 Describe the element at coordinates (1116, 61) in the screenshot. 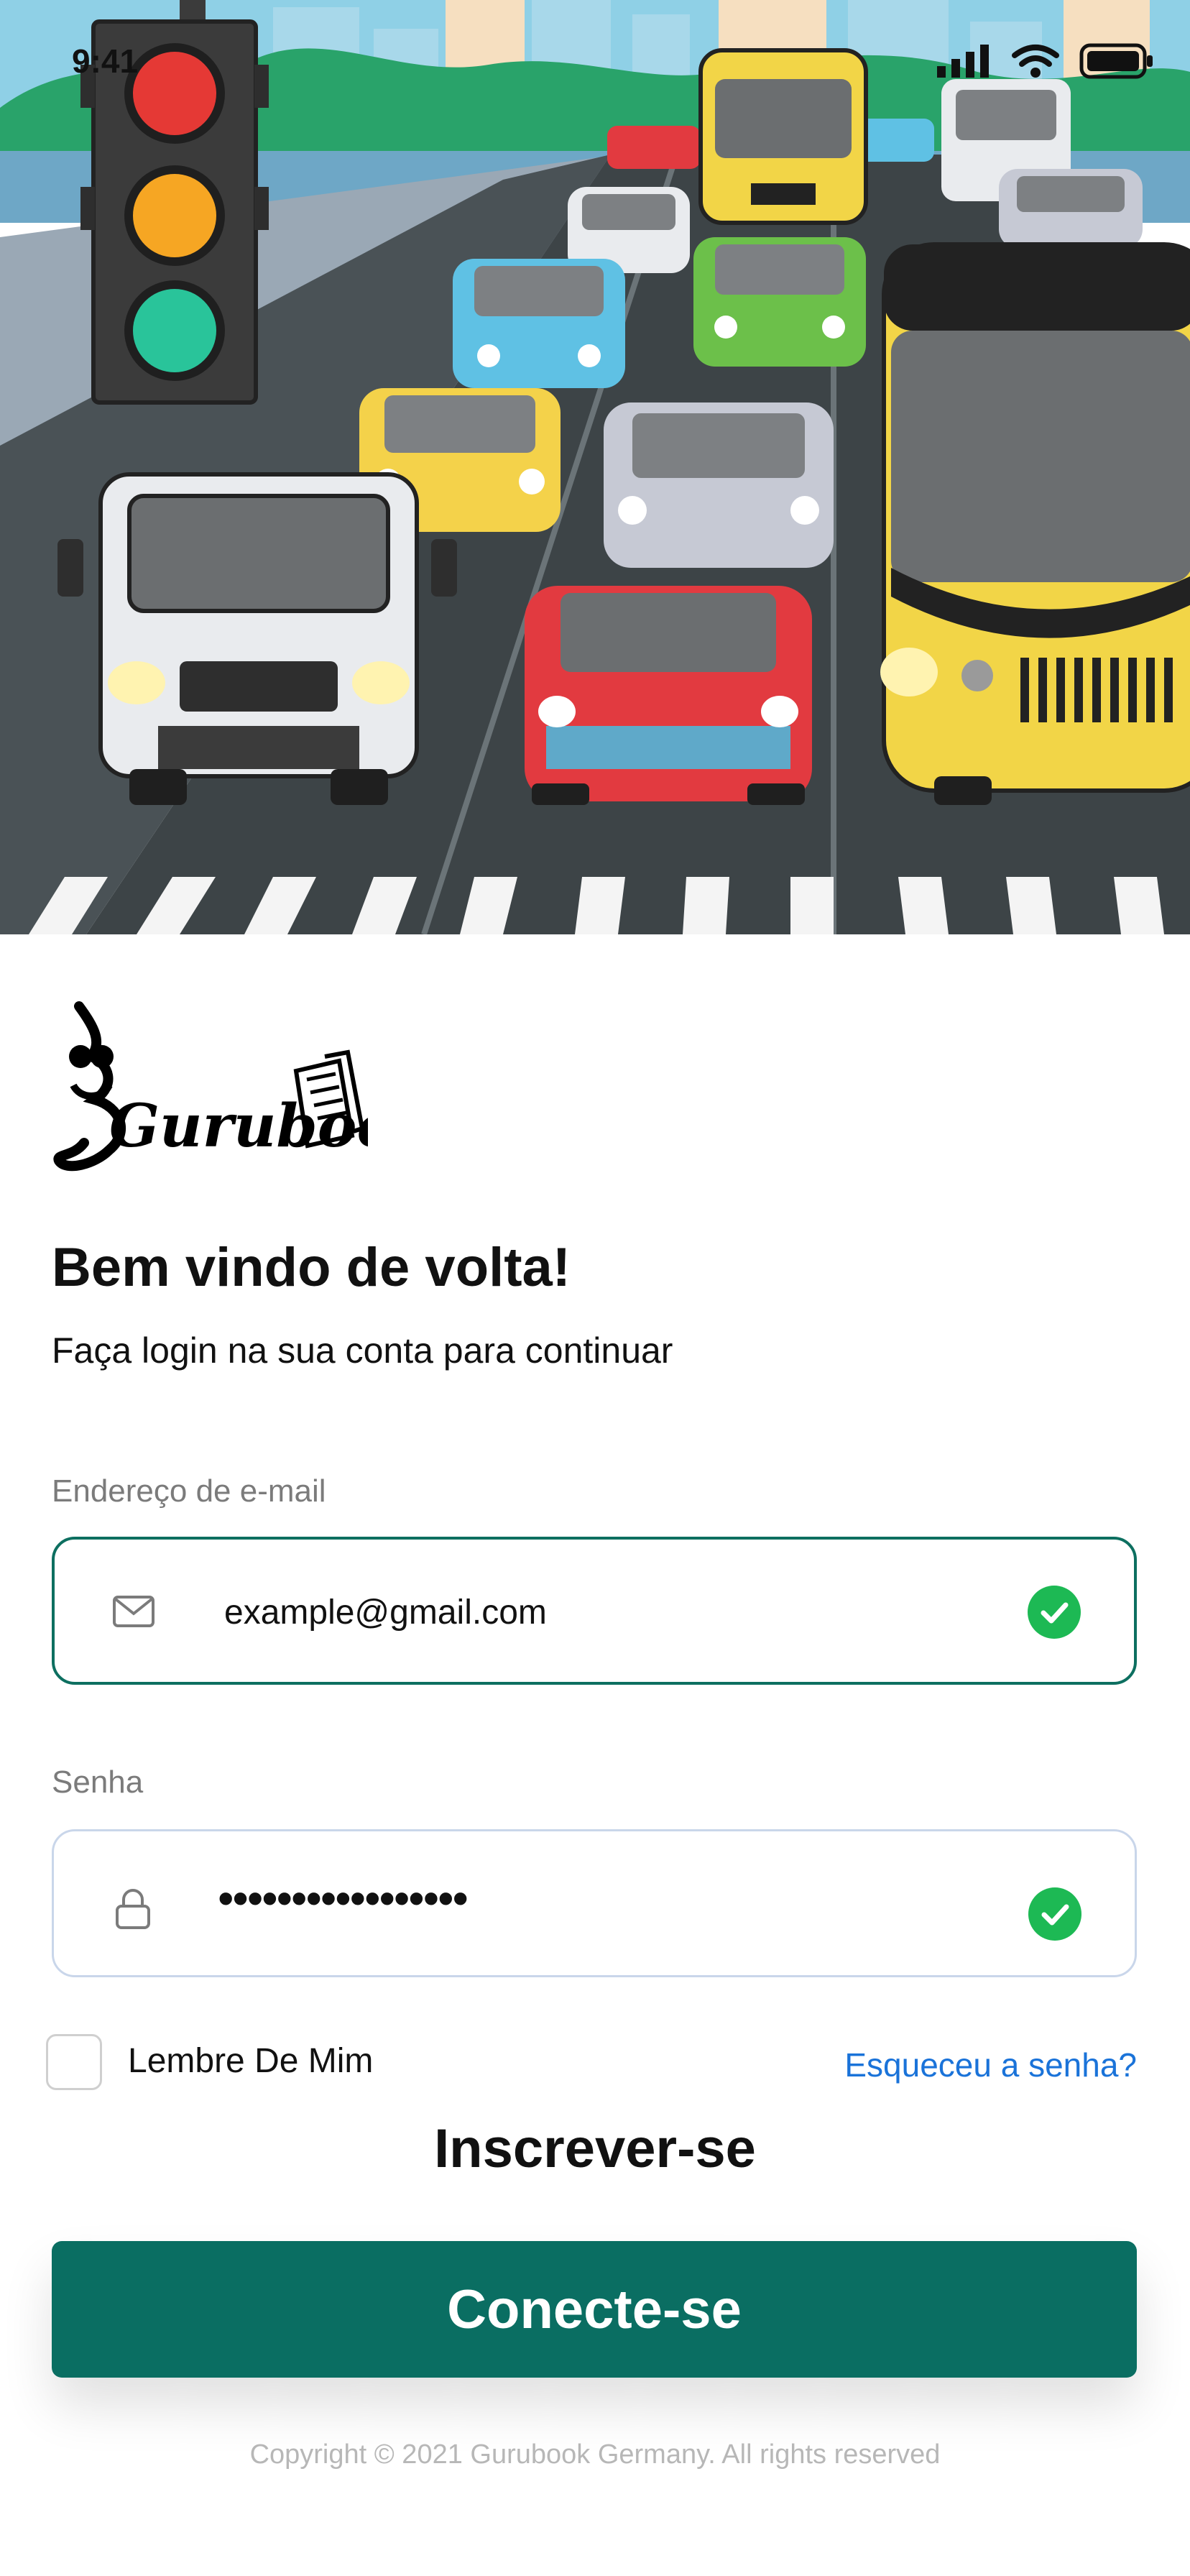

I see `battery-icon` at that location.